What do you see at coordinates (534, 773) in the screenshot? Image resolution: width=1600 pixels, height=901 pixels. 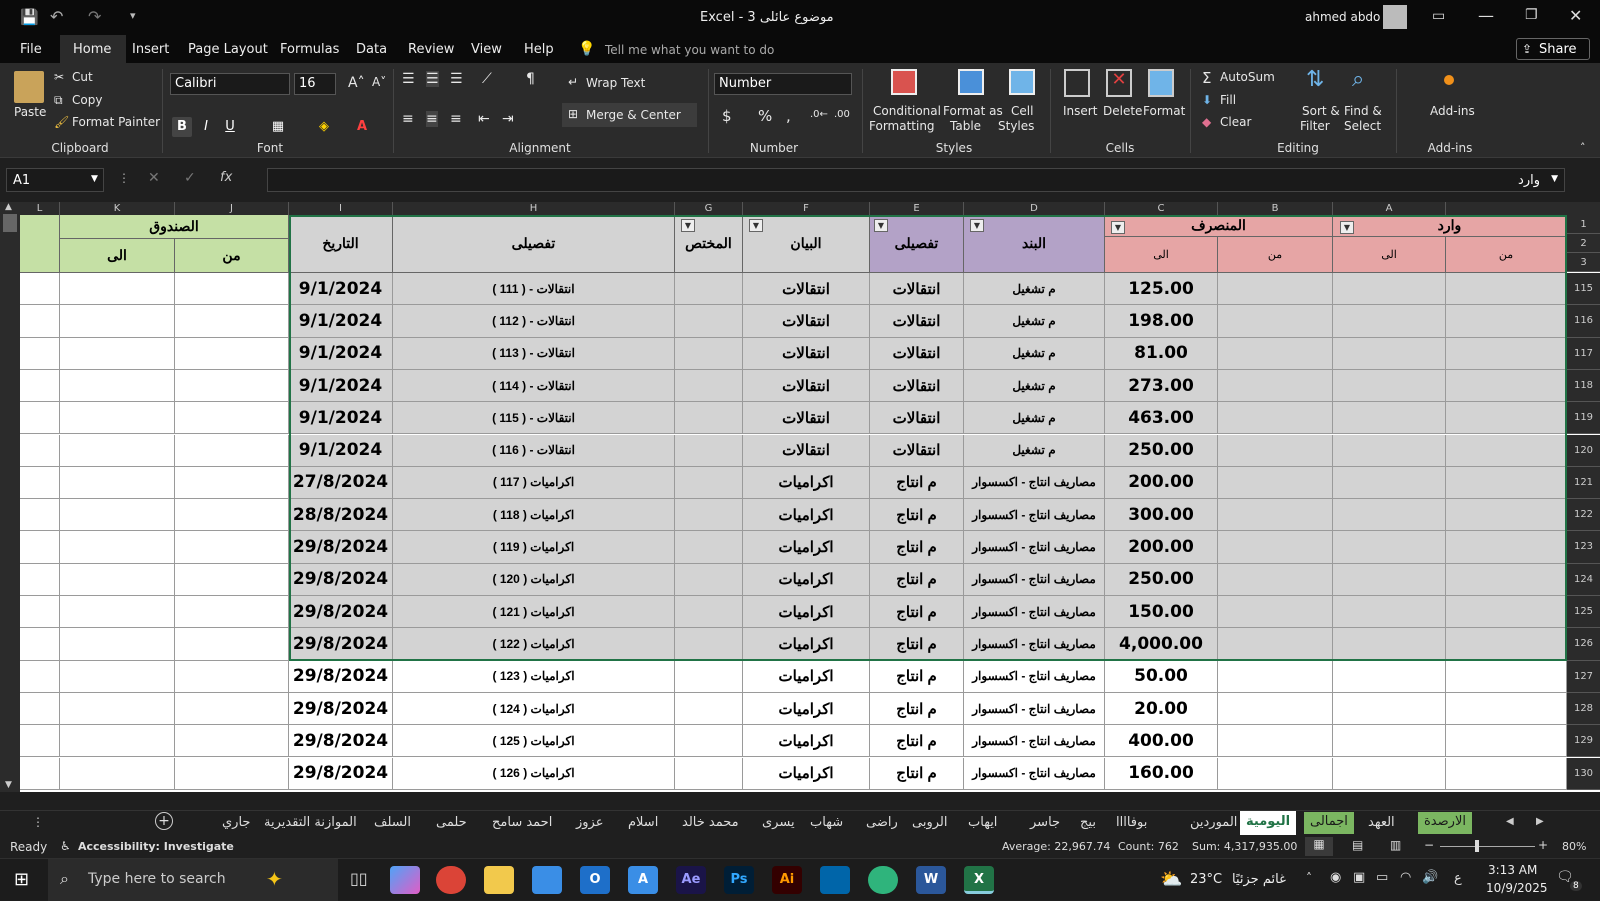 I see `cell-detail: اكراميات ( 126 )` at bounding box center [534, 773].